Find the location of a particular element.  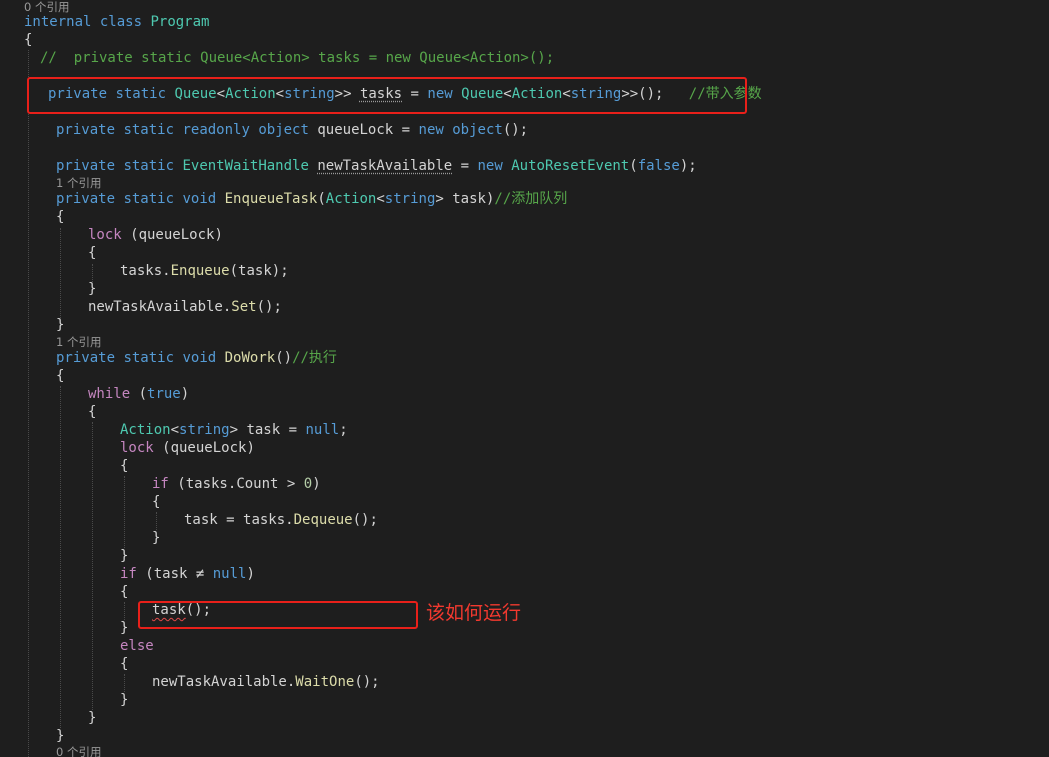

method-name: Enqueue is located at coordinates (200, 271).